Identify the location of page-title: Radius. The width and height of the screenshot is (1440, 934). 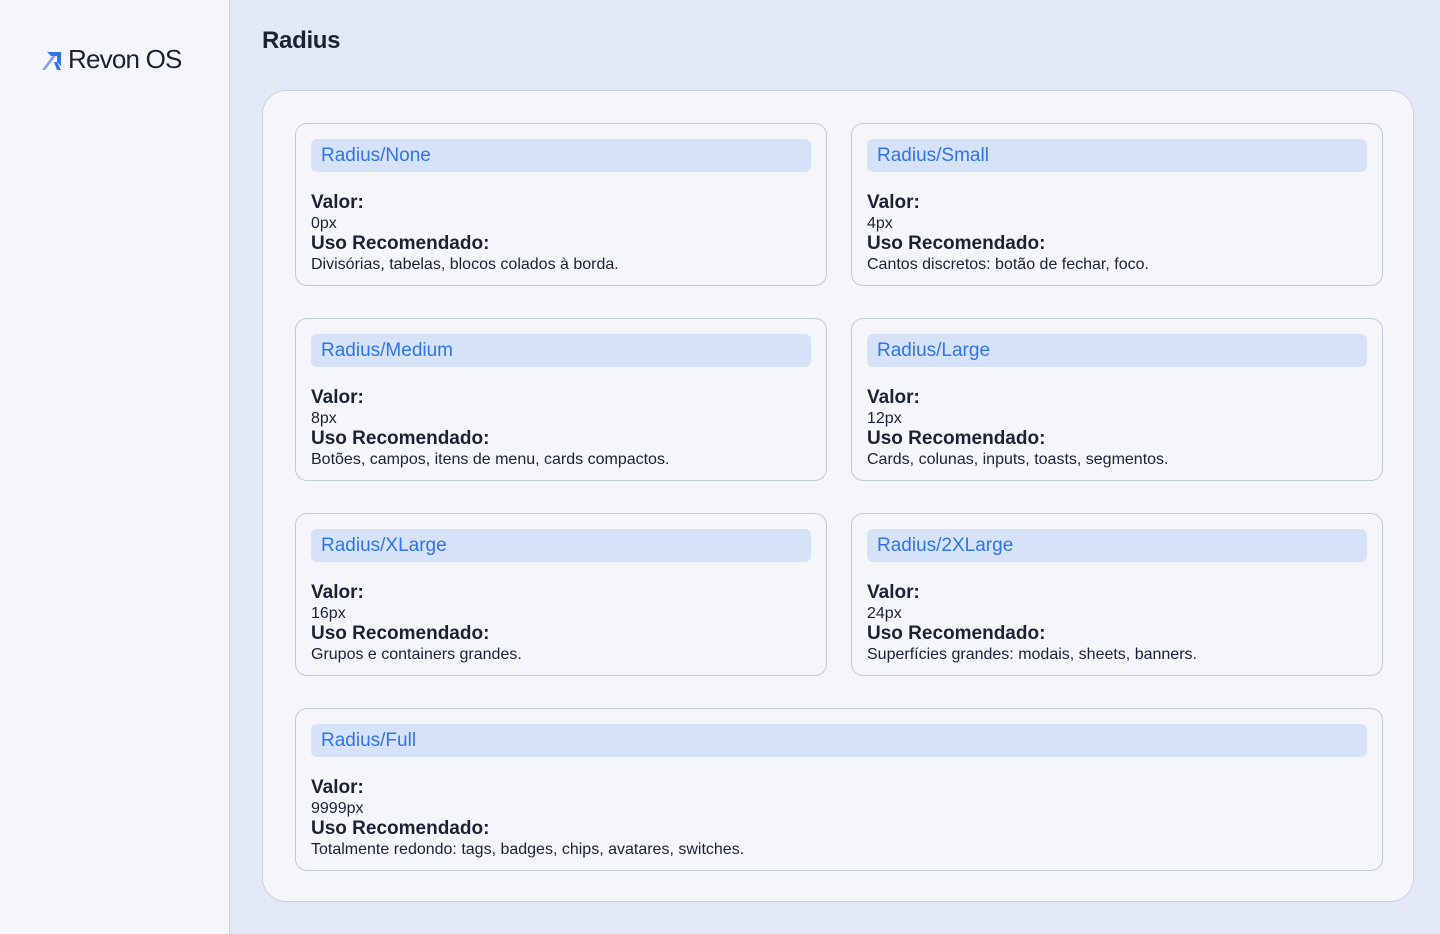
(301, 40).